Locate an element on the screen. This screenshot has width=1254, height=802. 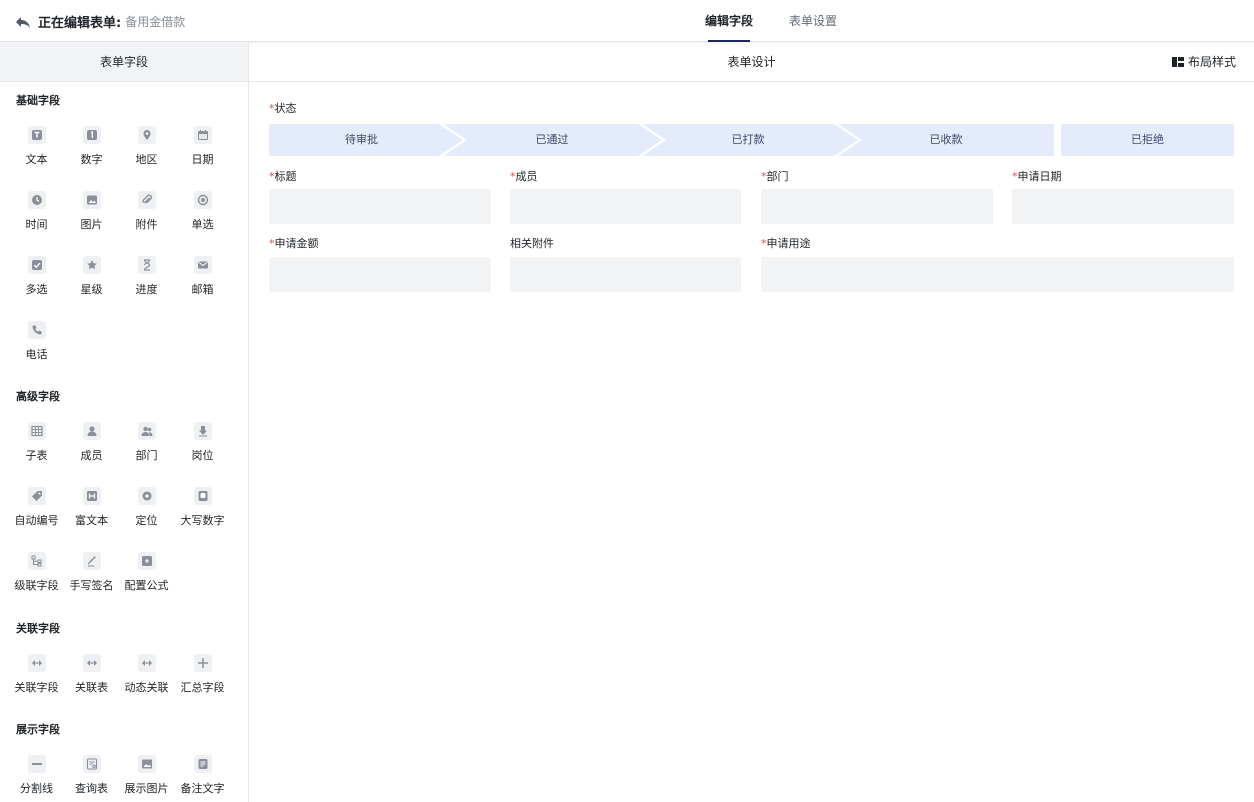
stage-approved: 已通过 is located at coordinates (552, 140).